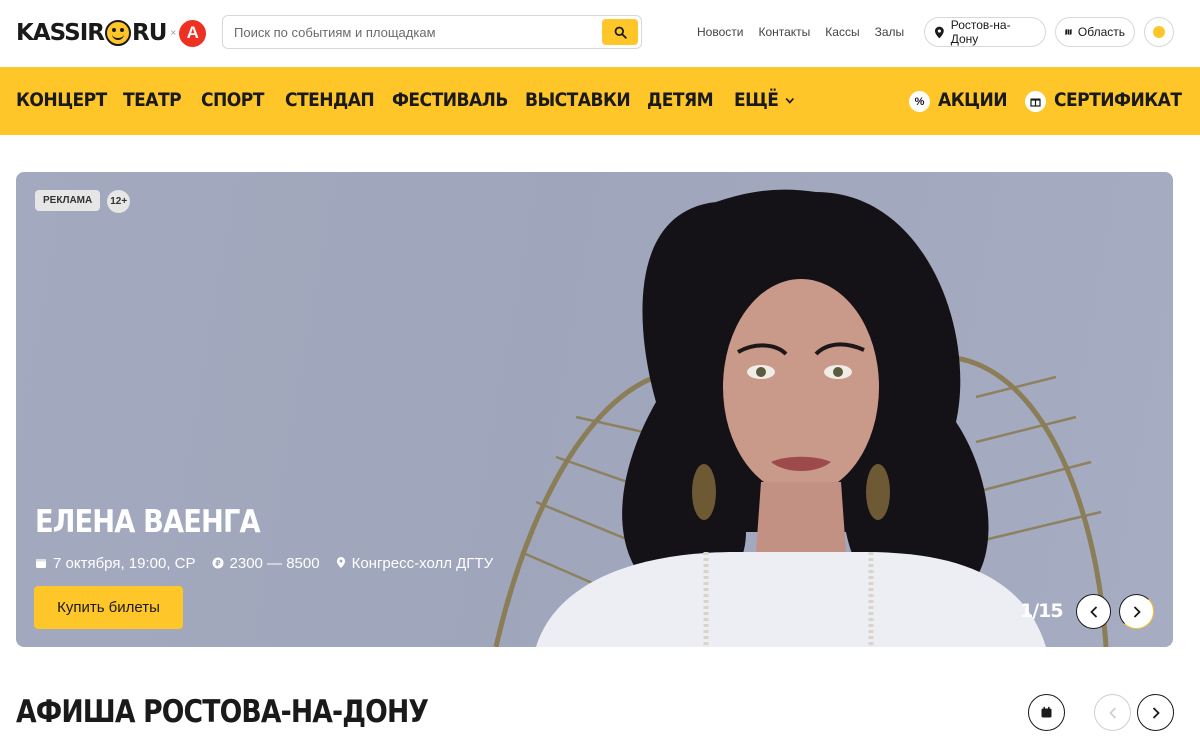 Image resolution: width=1200 pixels, height=737 pixels. Describe the element at coordinates (222, 712) in the screenshot. I see `section-title: АФИША РОСТОВА-НА-ДОНУ` at that location.